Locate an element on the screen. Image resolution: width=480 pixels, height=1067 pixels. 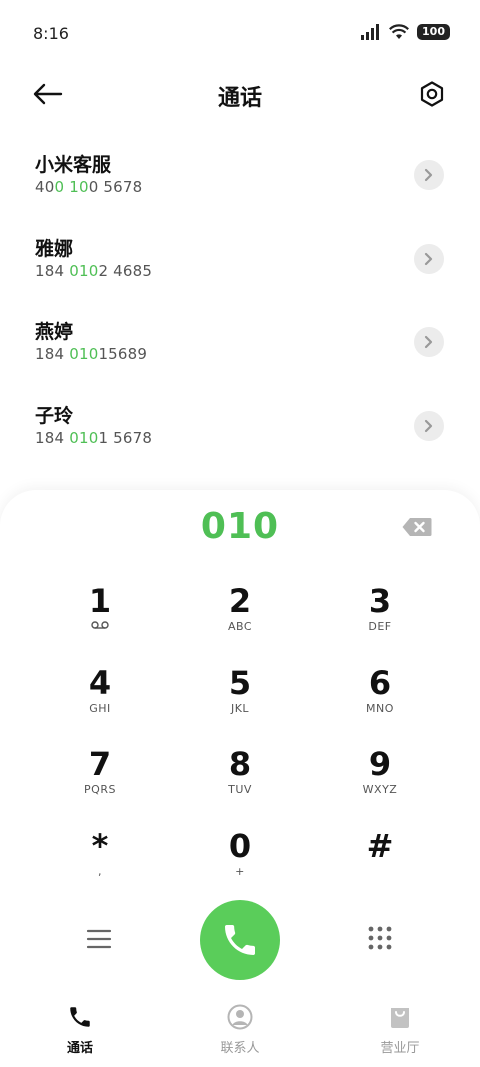
key-0: 0 + is located at coordinates (240, 864).